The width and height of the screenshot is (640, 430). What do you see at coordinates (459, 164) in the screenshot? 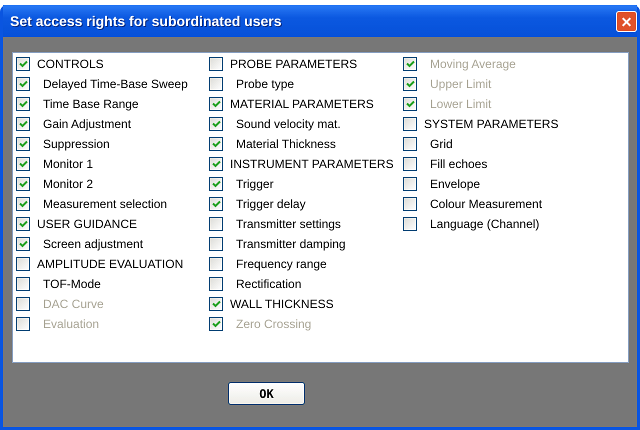
I see `checkbox-label: Fill echoes` at bounding box center [459, 164].